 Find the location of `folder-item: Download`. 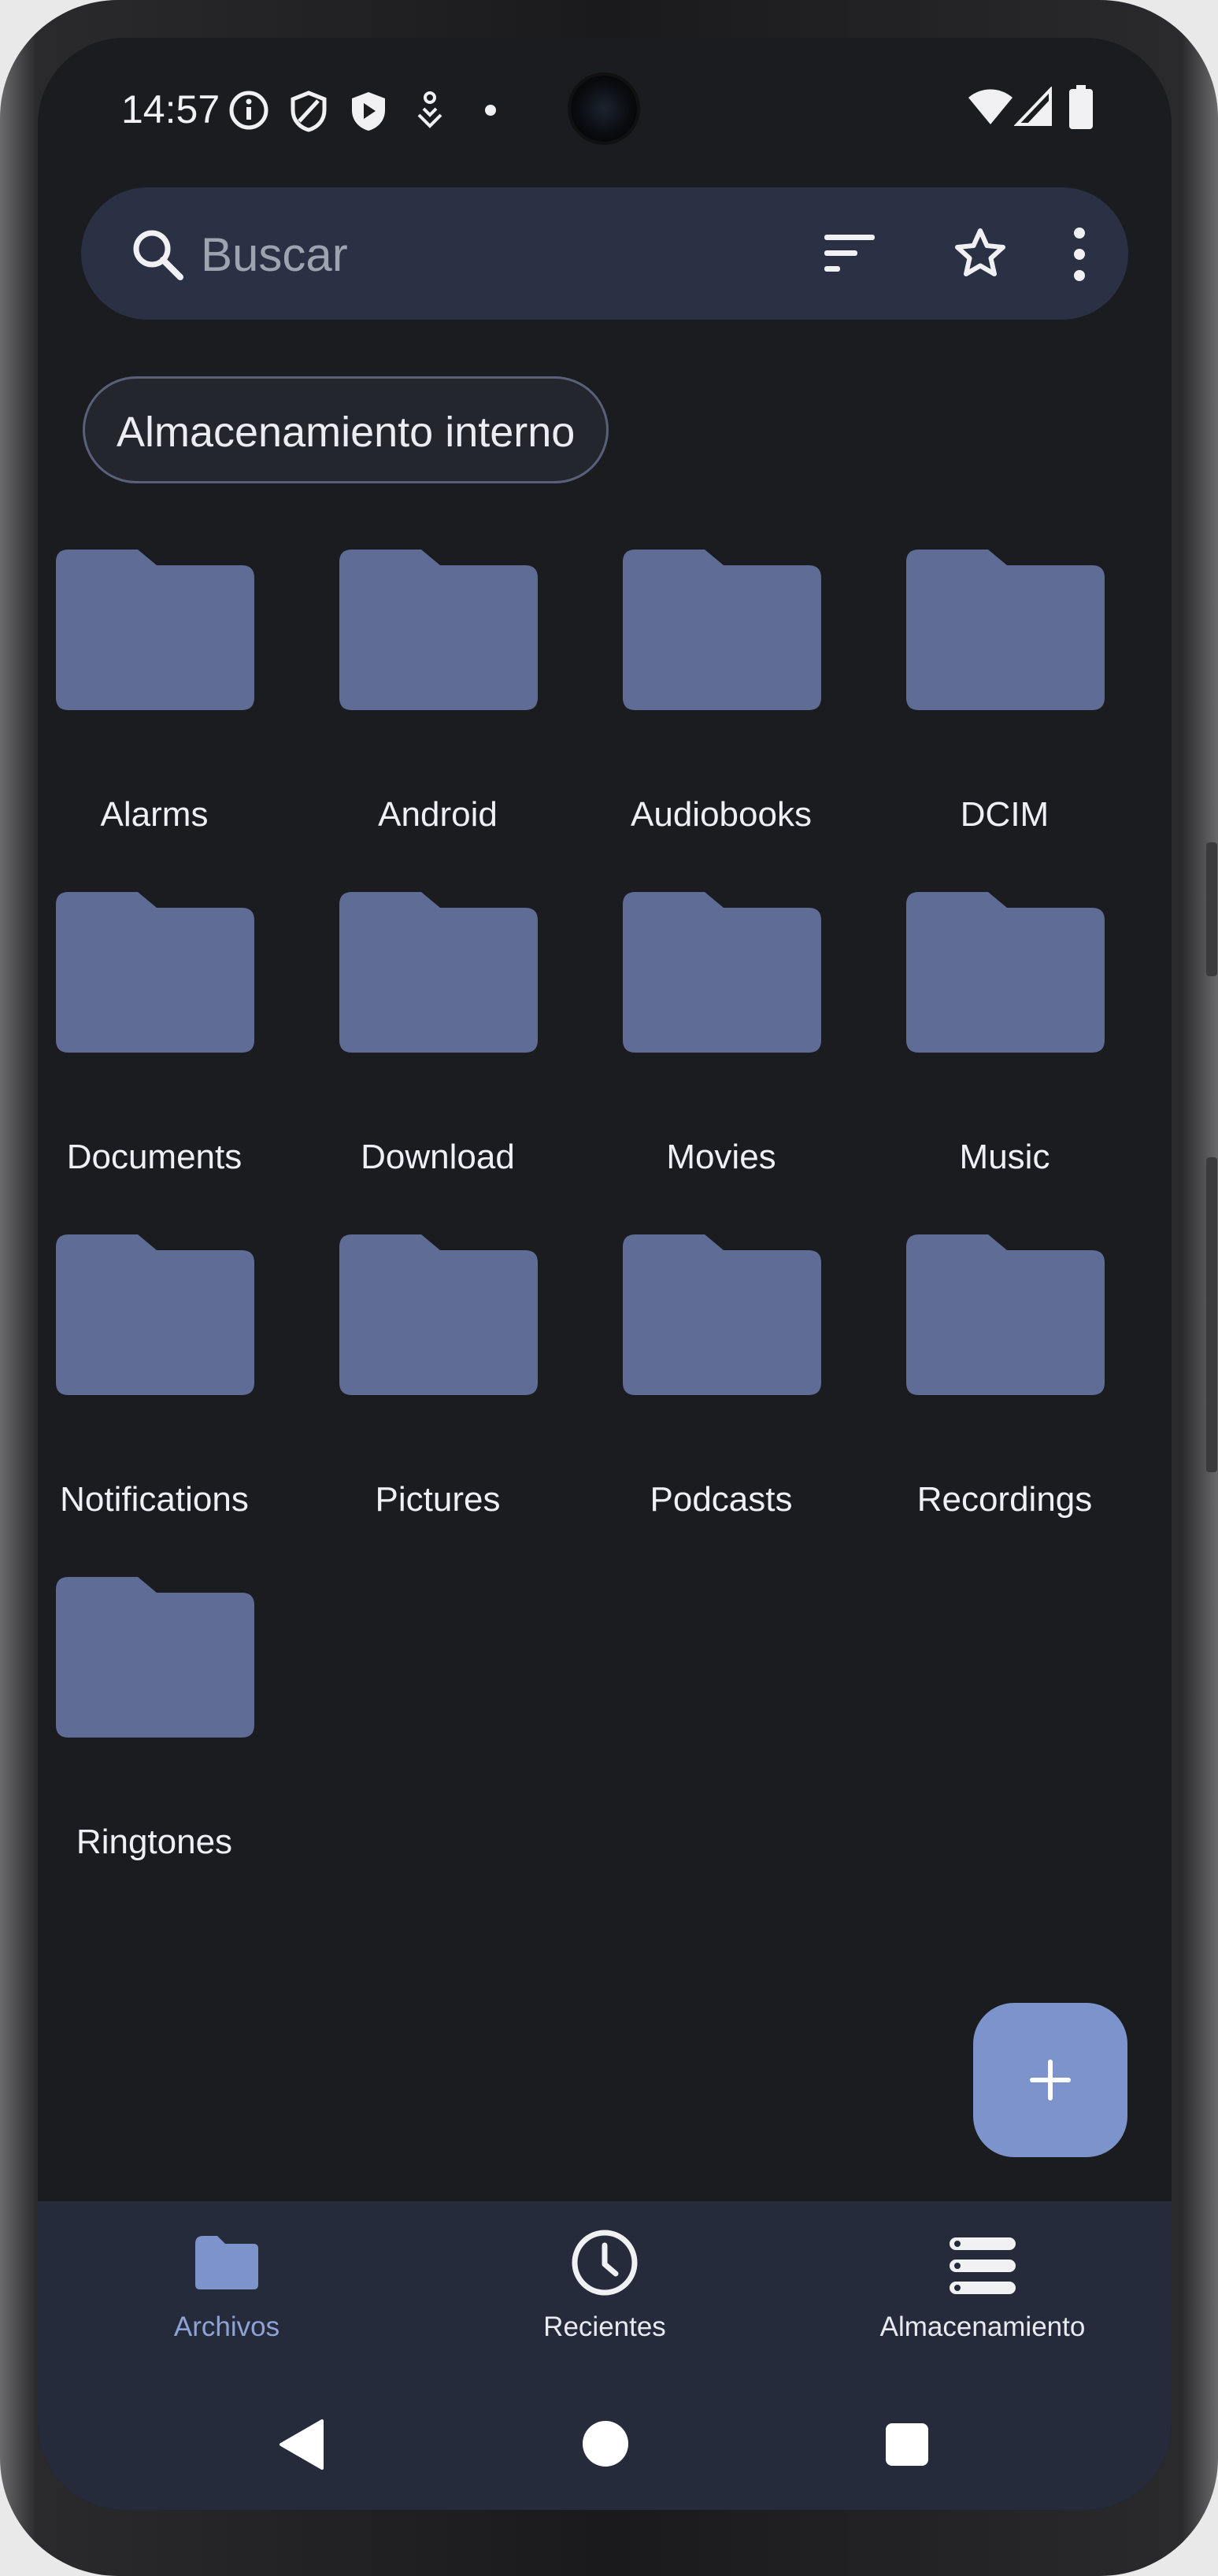

folder-item: Download is located at coordinates (438, 1049).